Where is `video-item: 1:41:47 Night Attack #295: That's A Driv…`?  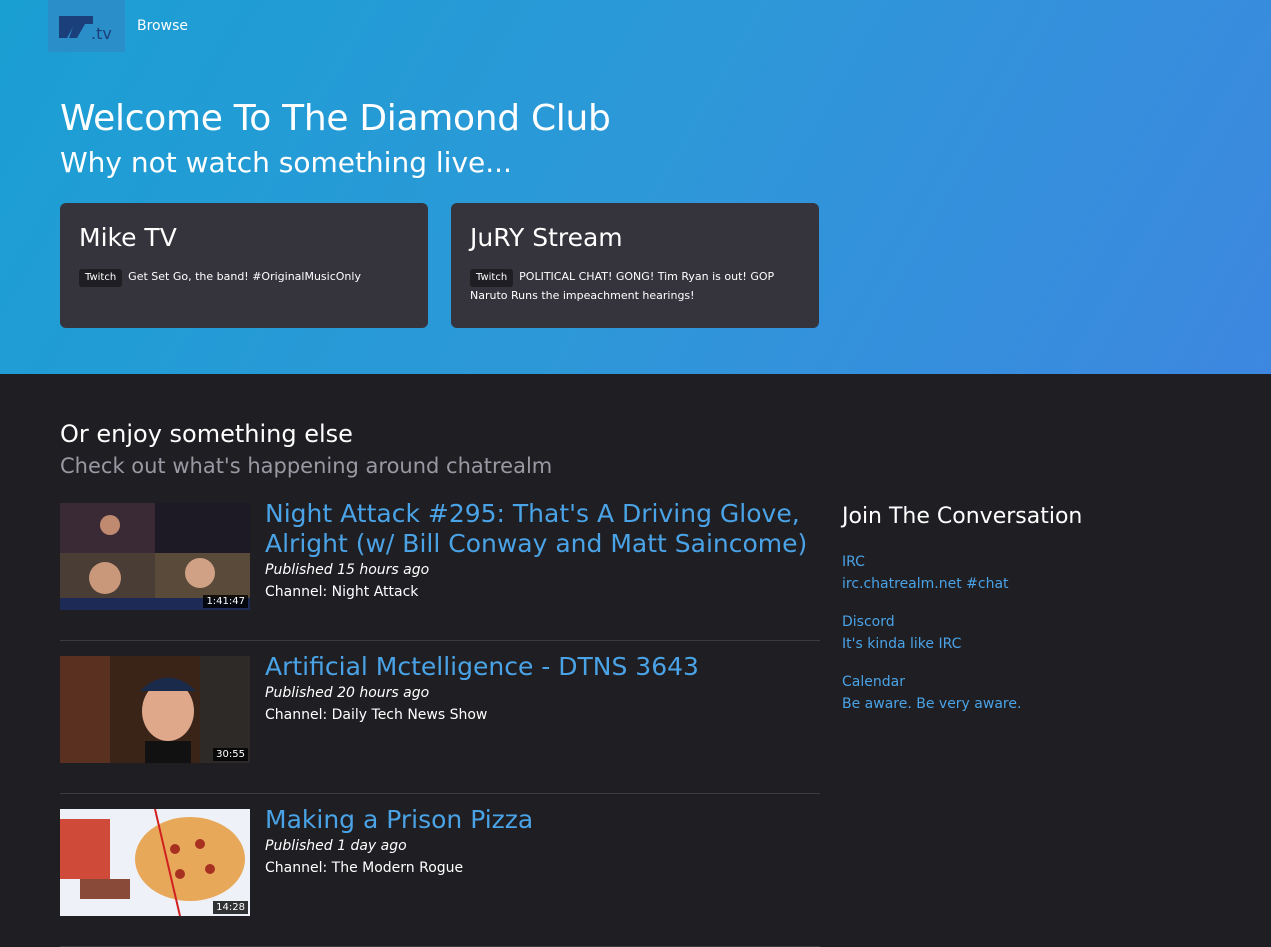 video-item: 1:41:47 Night Attack #295: That's A Driv… is located at coordinates (440, 570).